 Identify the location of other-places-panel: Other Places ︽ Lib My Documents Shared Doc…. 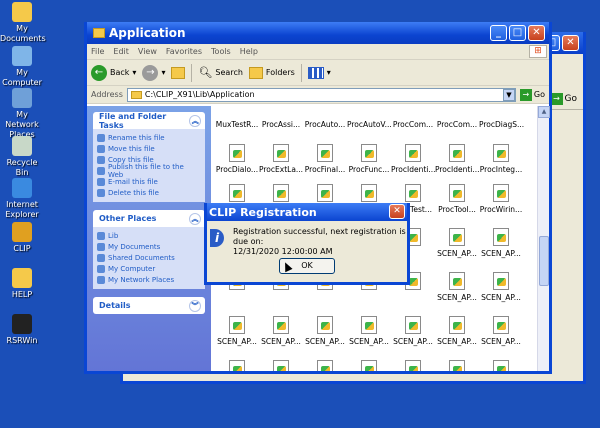
(149, 249).